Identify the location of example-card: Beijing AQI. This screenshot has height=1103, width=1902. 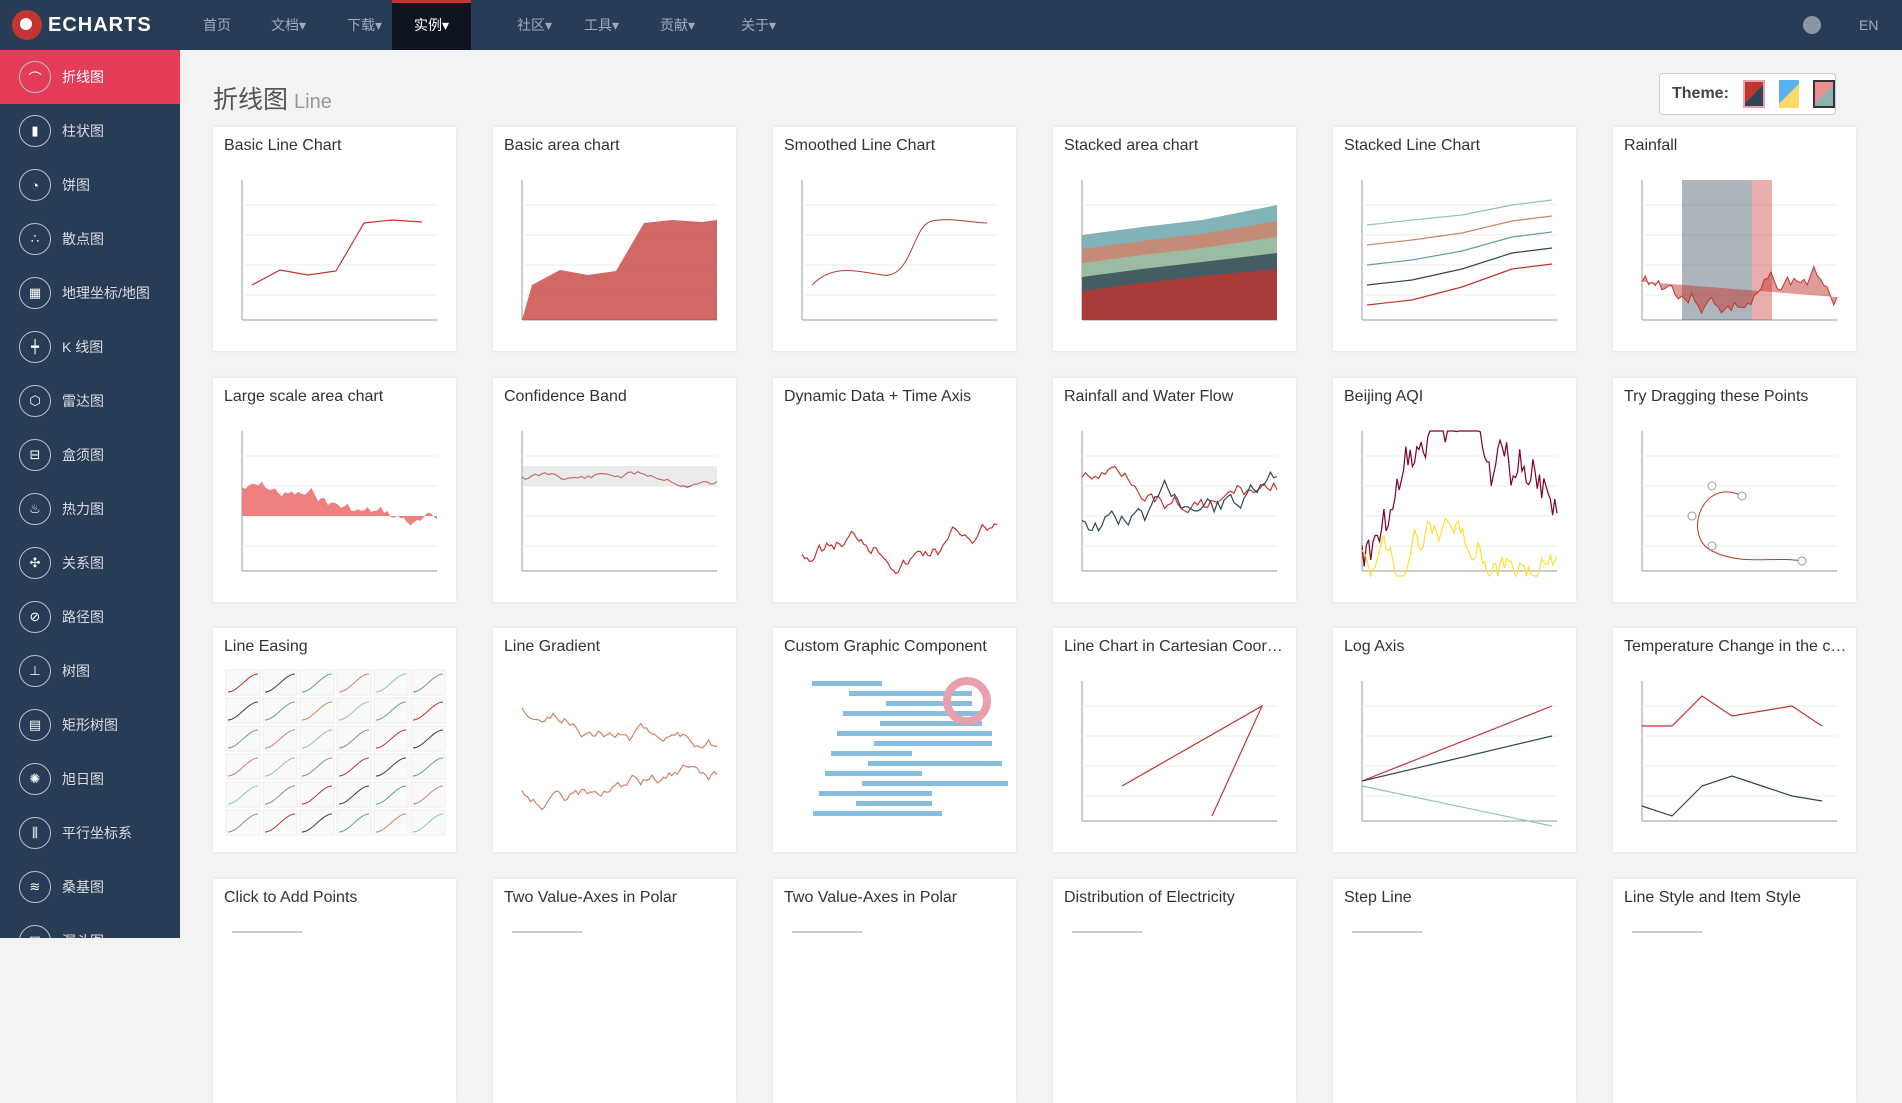
(1454, 490).